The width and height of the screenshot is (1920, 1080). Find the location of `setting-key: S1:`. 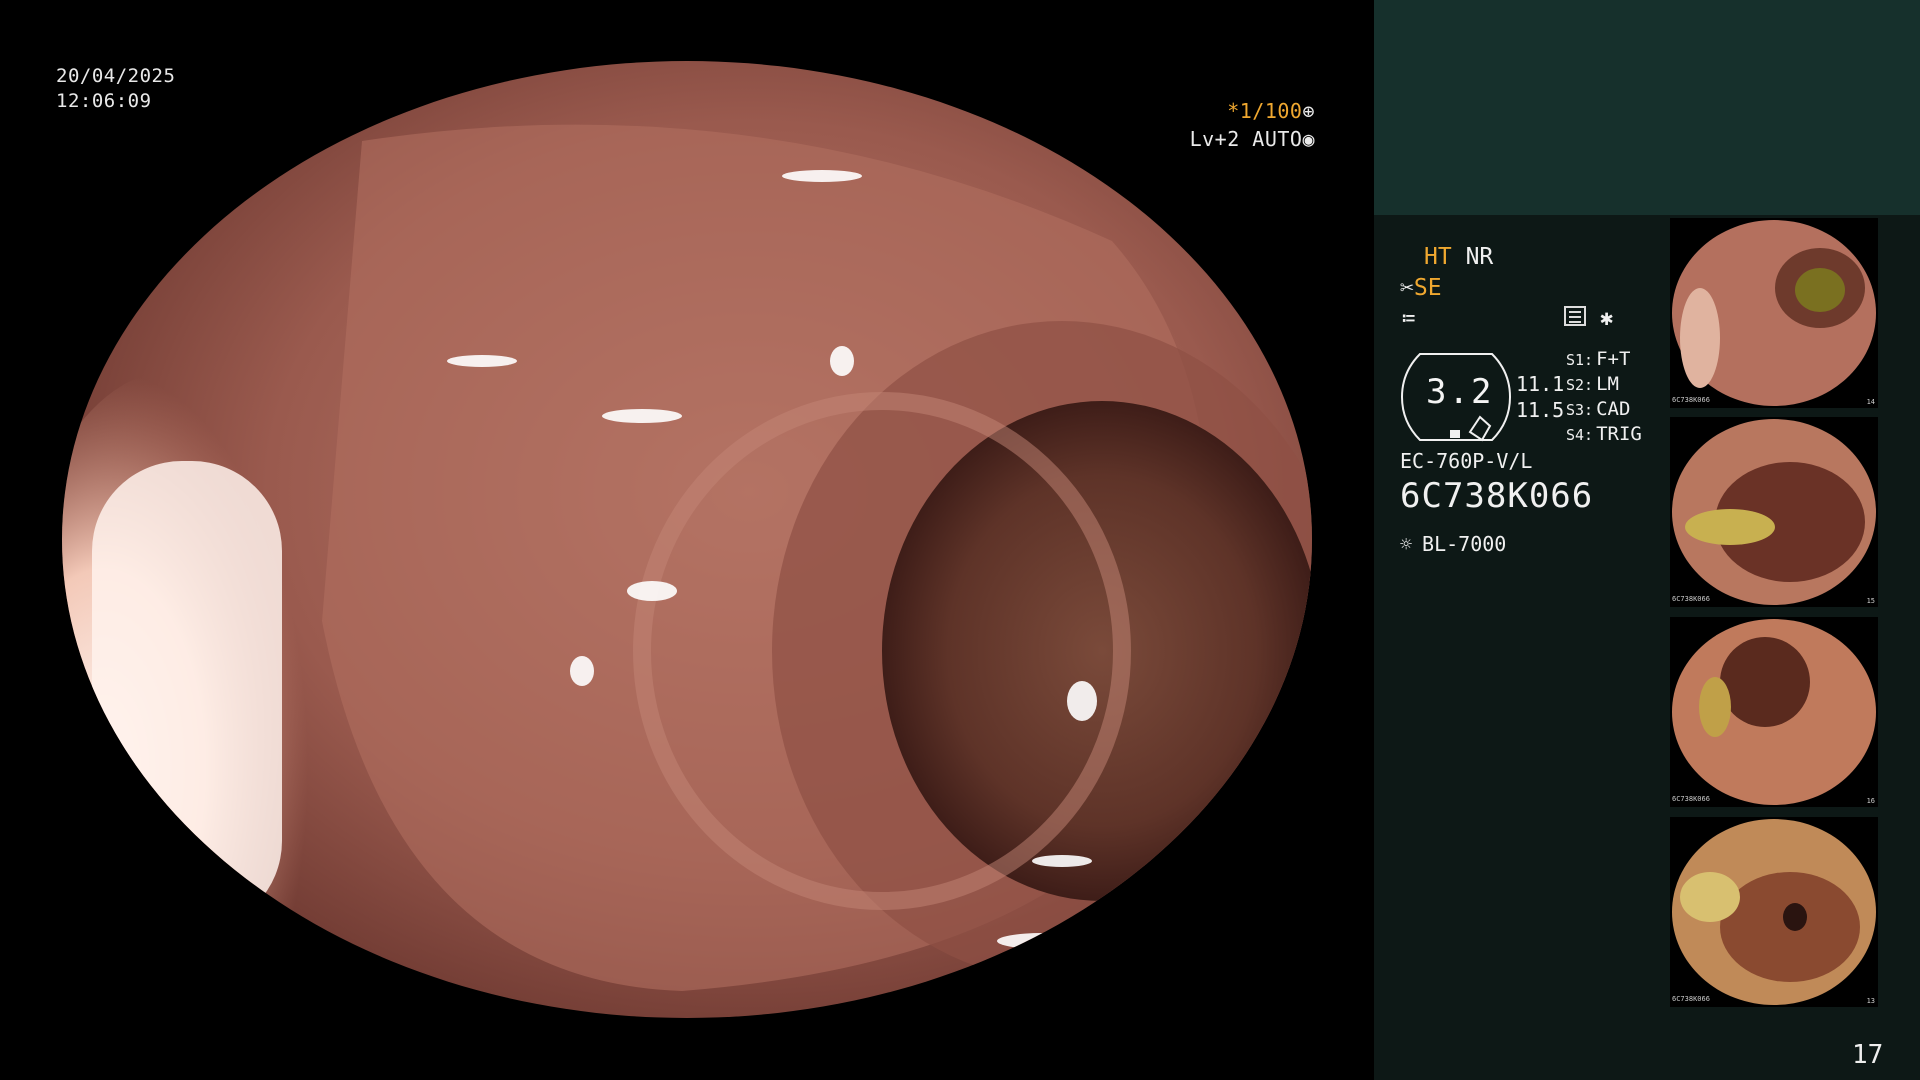

setting-key: S1: is located at coordinates (1580, 360).